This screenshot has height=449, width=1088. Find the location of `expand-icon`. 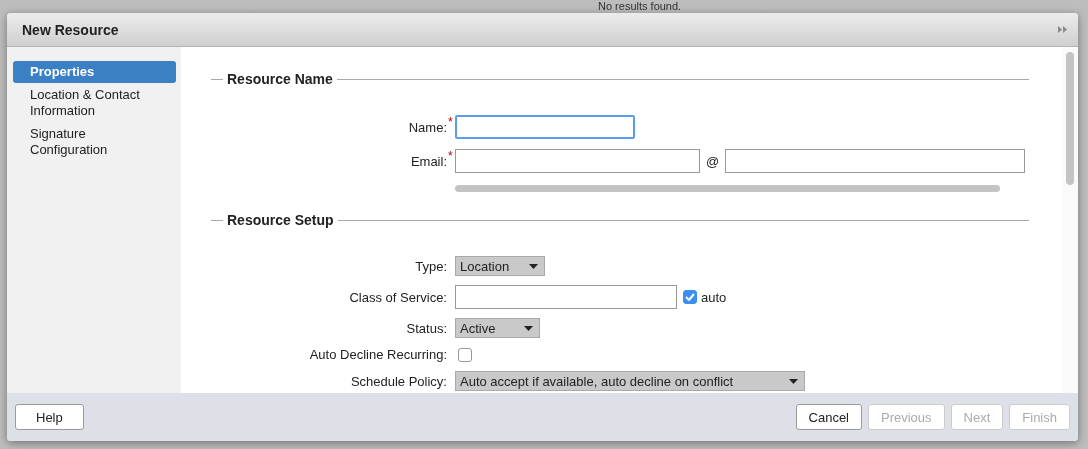

expand-icon is located at coordinates (1063, 29).